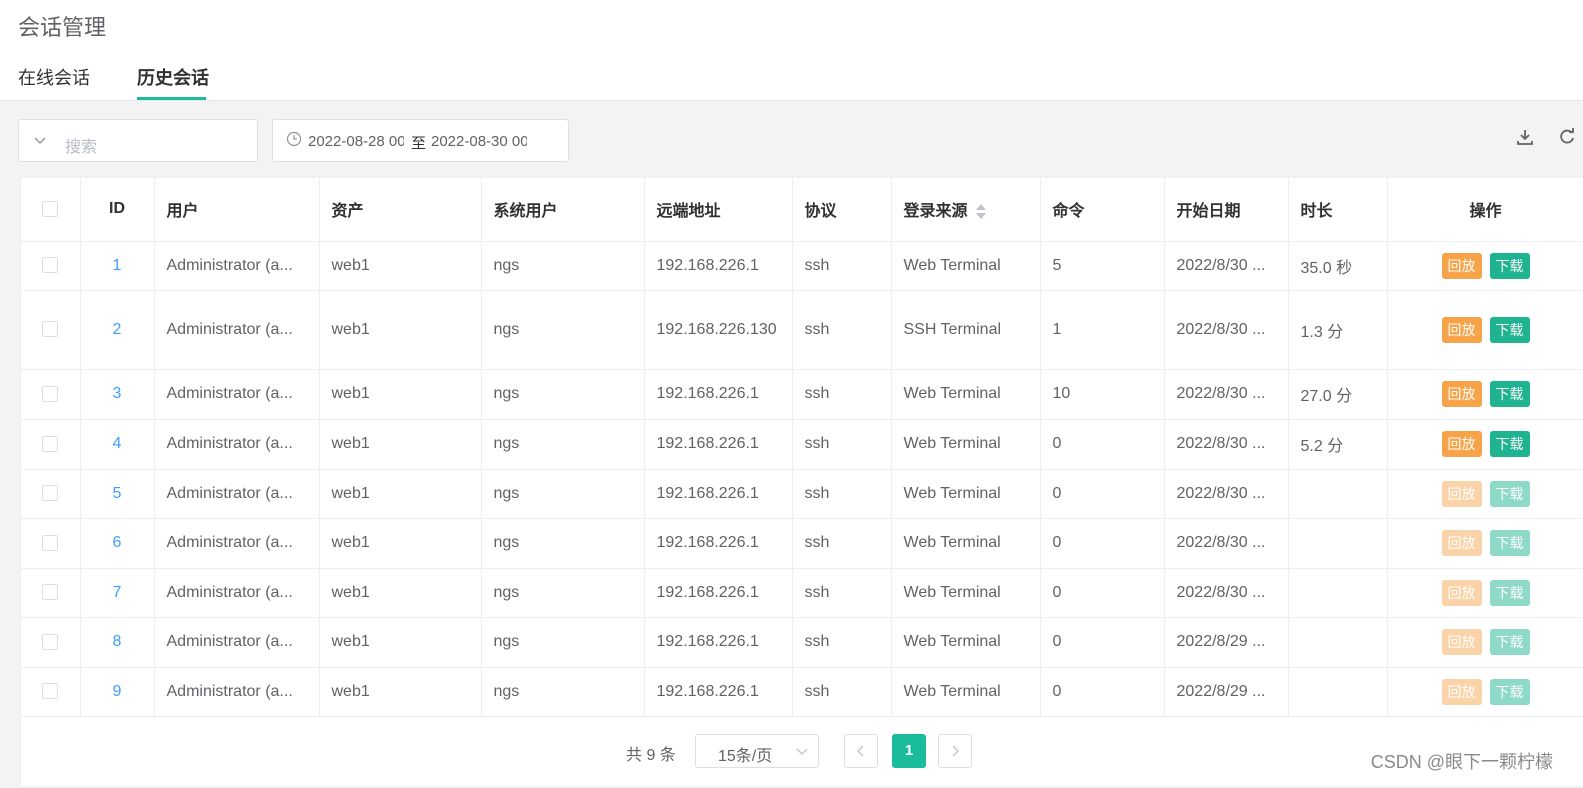  What do you see at coordinates (1338, 394) in the screenshot?
I see `cell-duration: 27.0 分` at bounding box center [1338, 394].